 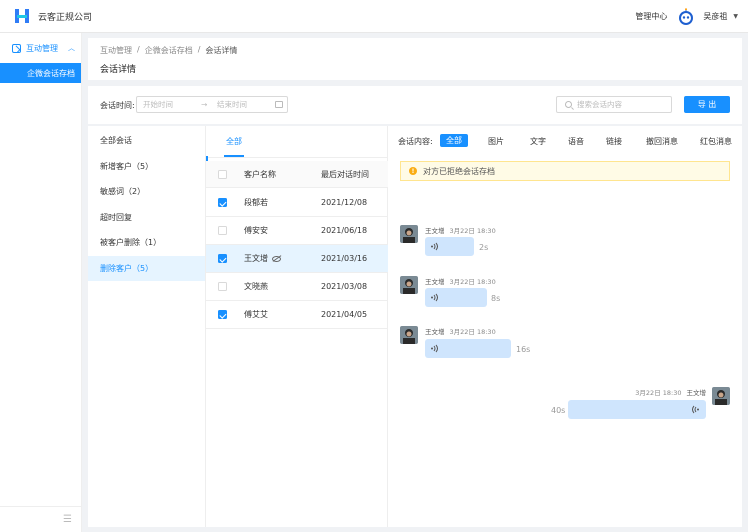 What do you see at coordinates (16, 48) in the screenshot?
I see `interaction-icon` at bounding box center [16, 48].